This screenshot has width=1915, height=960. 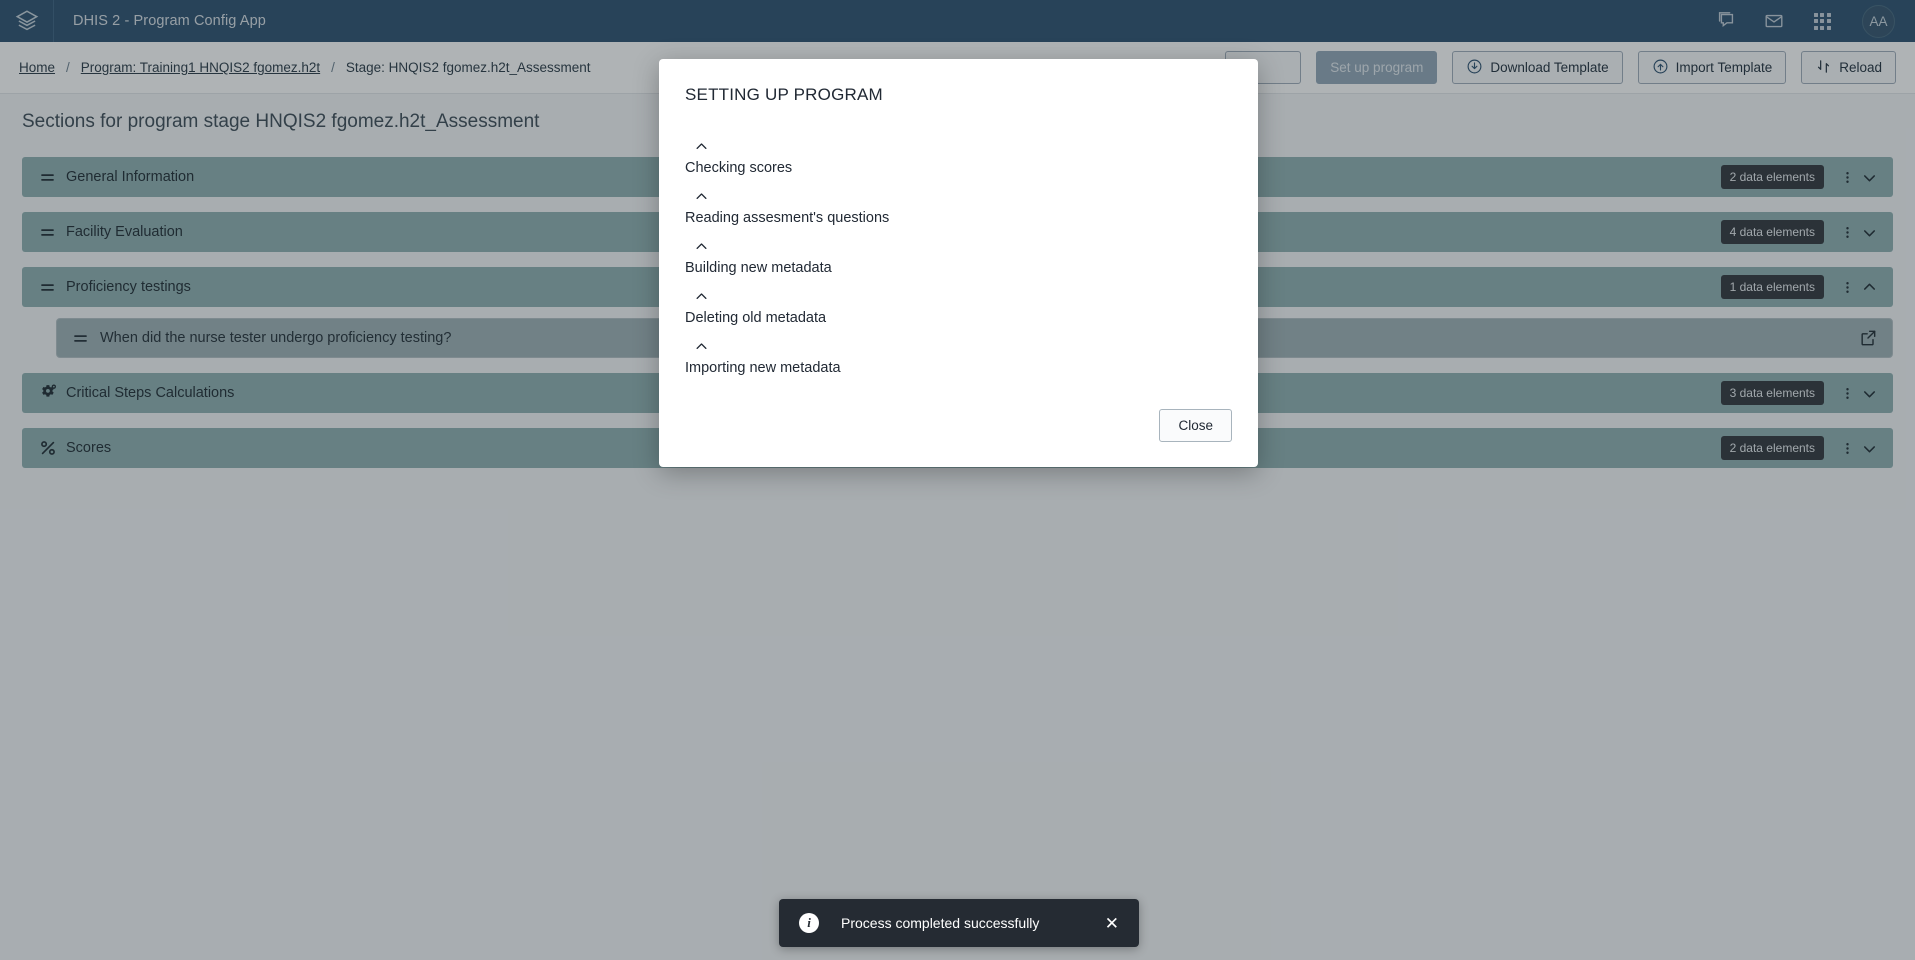 I want to click on dialog-title: SETTING UP PROGRAM, so click(x=784, y=94).